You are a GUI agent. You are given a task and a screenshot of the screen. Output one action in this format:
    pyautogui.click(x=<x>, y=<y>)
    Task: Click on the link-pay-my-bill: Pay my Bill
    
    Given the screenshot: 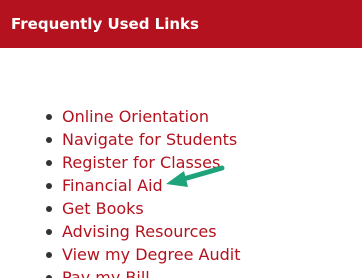 What is the action you would take?
    pyautogui.click(x=106, y=273)
    